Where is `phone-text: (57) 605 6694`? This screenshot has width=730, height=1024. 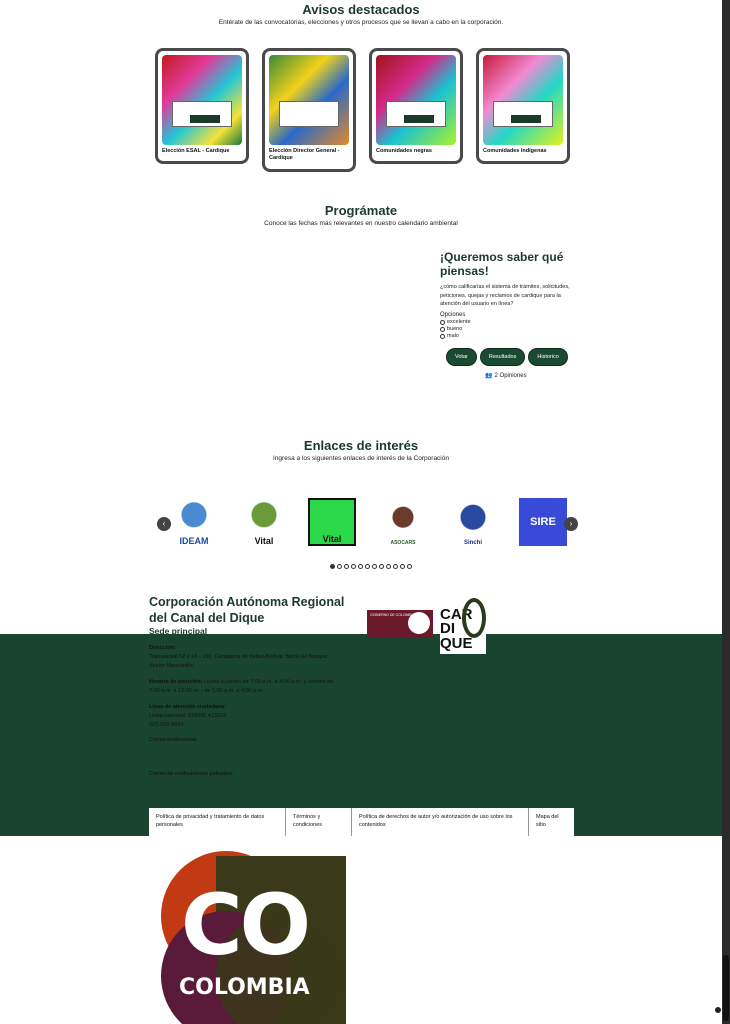 phone-text: (57) 605 6694 is located at coordinates (166, 724).